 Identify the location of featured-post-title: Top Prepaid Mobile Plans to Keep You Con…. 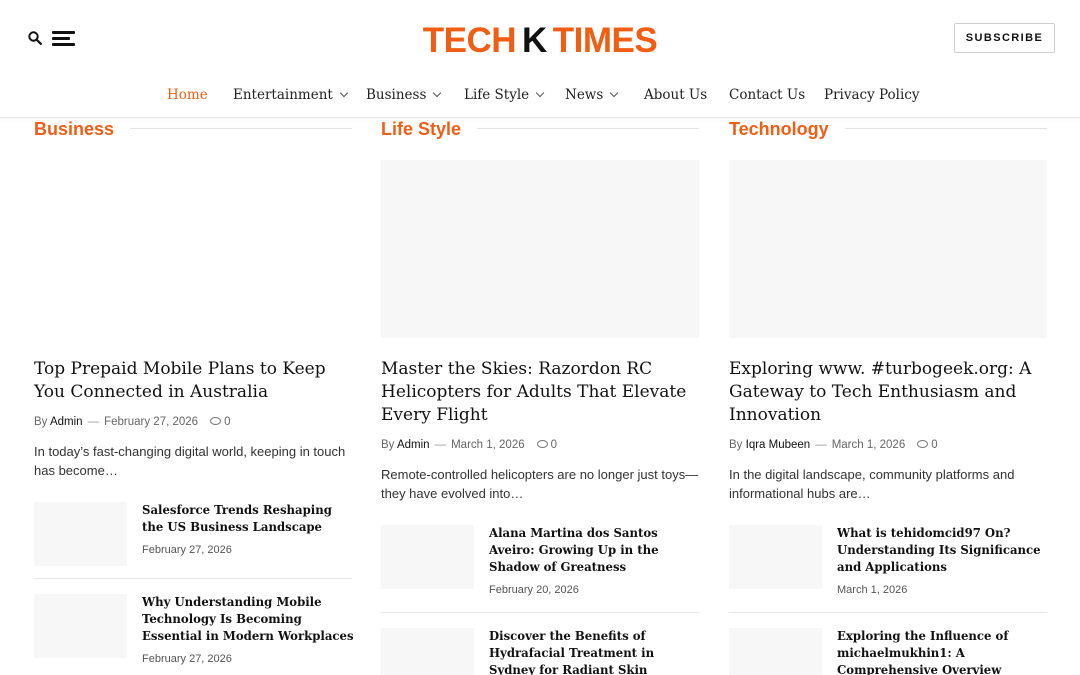
(193, 381).